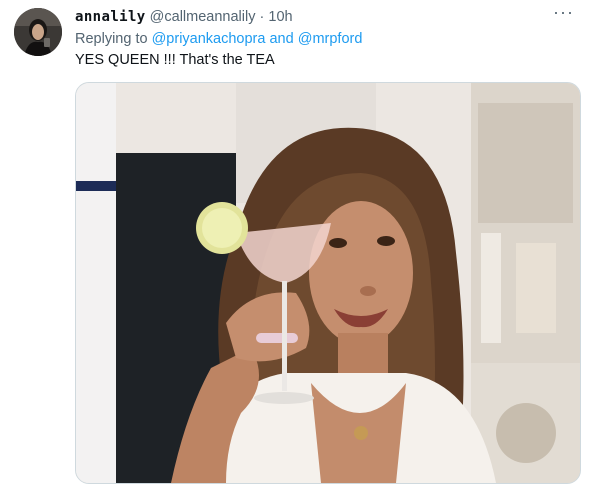 The height and width of the screenshot is (484, 592). Describe the element at coordinates (330, 39) in the screenshot. I see `mention-mrpford: @mrpford` at that location.